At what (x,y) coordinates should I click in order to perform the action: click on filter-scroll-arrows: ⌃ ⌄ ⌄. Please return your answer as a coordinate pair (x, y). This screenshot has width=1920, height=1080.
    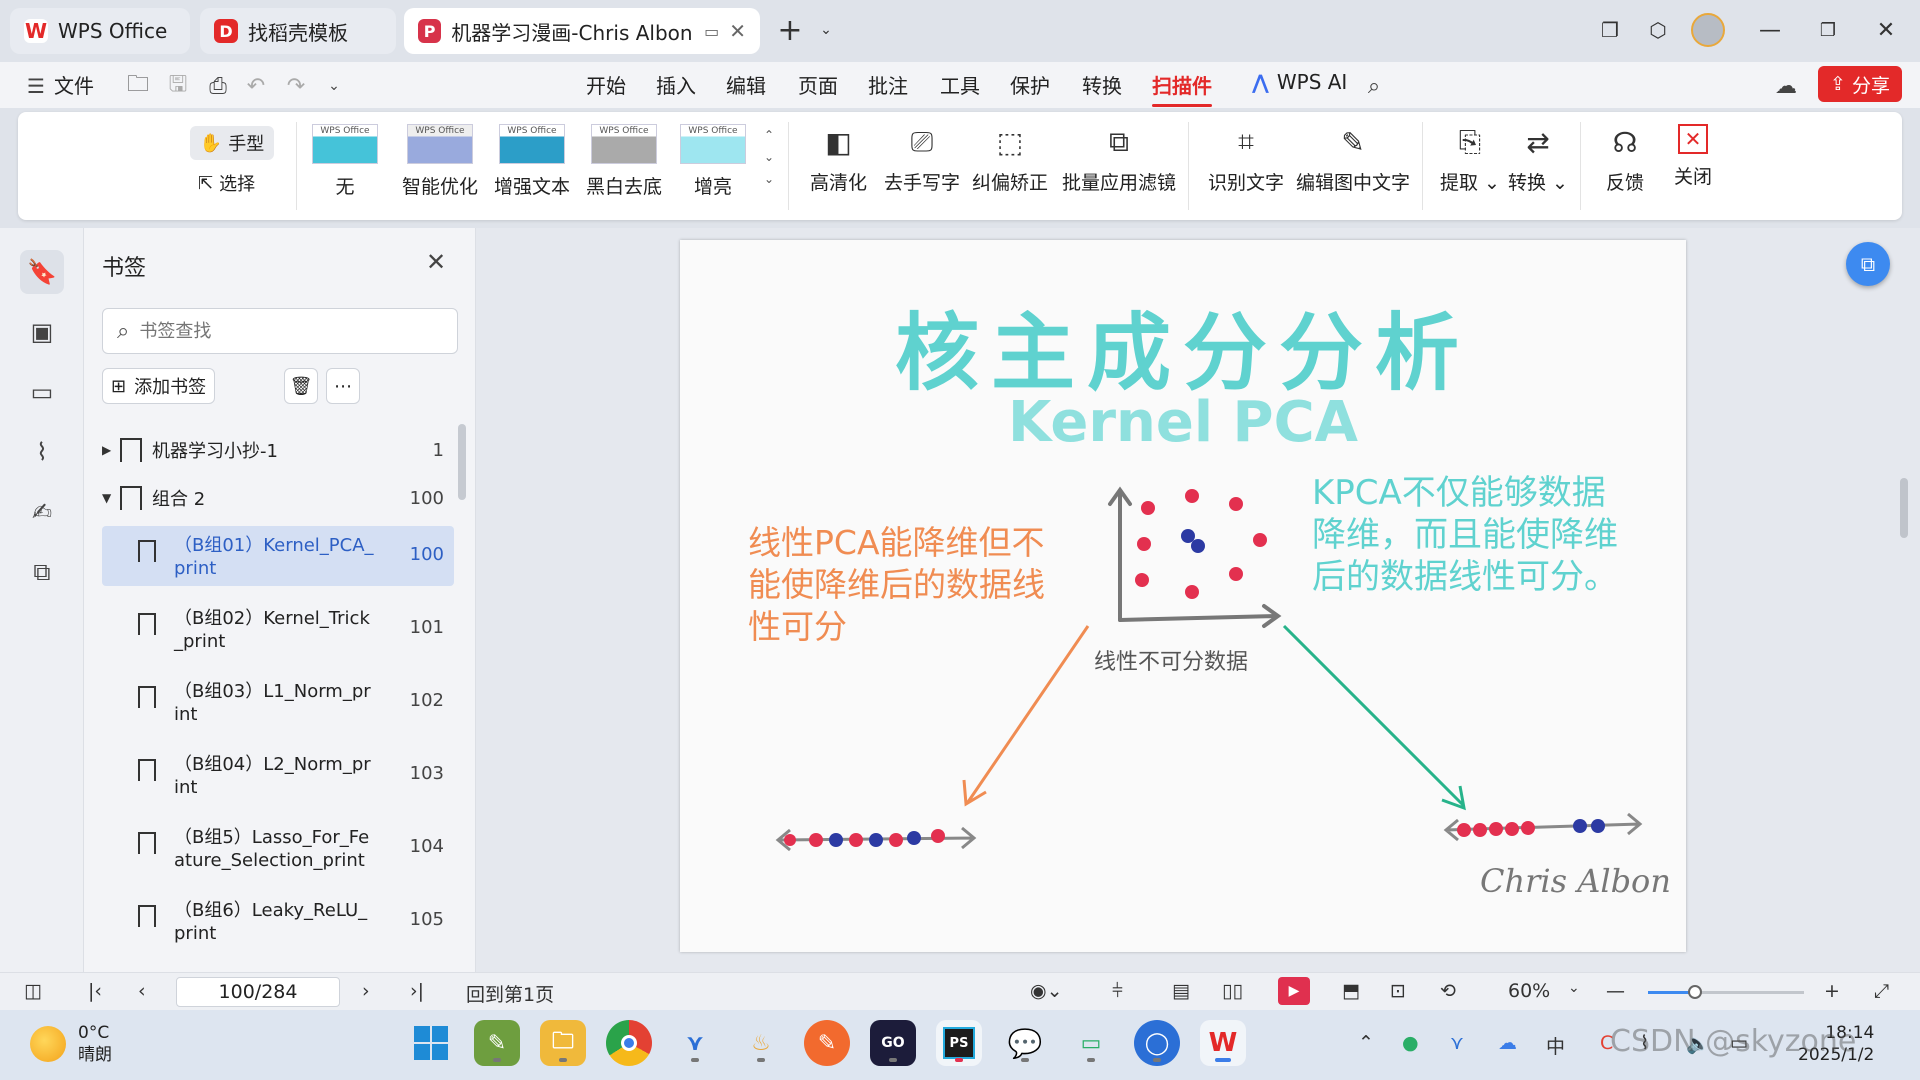
    Looking at the image, I should click on (769, 157).